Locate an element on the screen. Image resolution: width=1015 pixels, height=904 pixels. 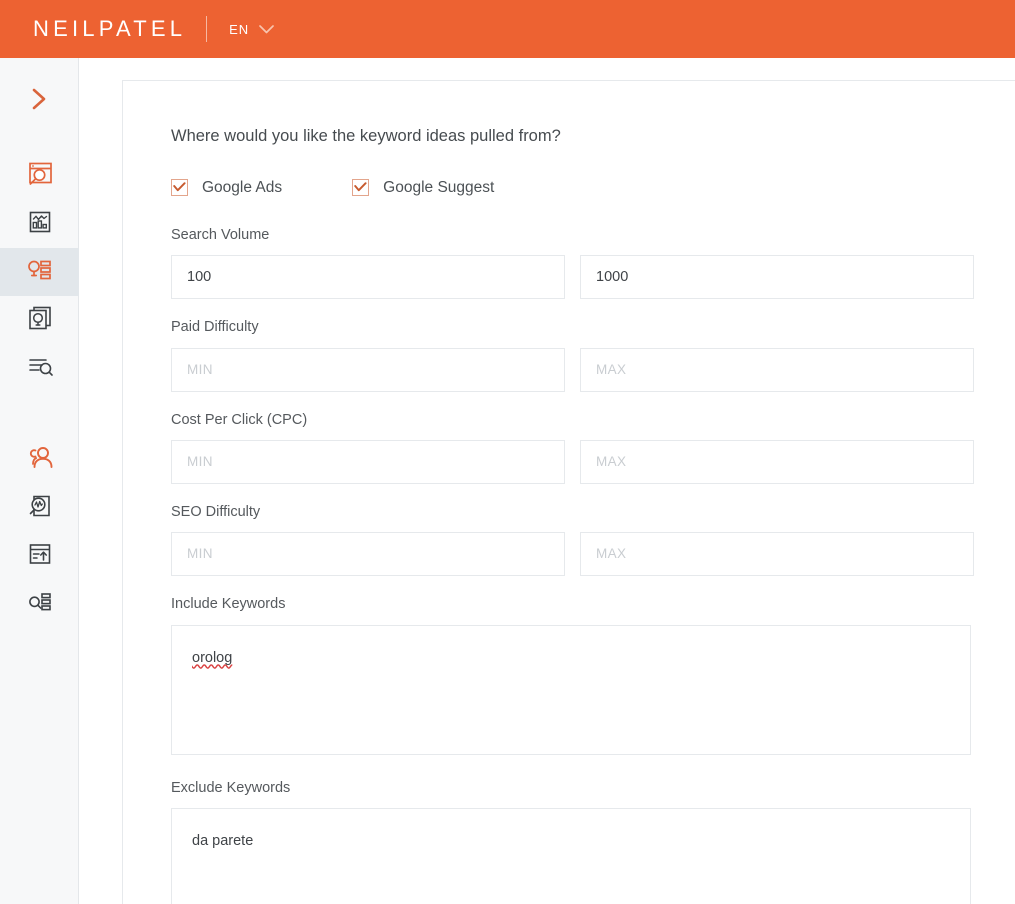
field-group-include-keywords: Include Keywords is located at coordinates (593, 677).